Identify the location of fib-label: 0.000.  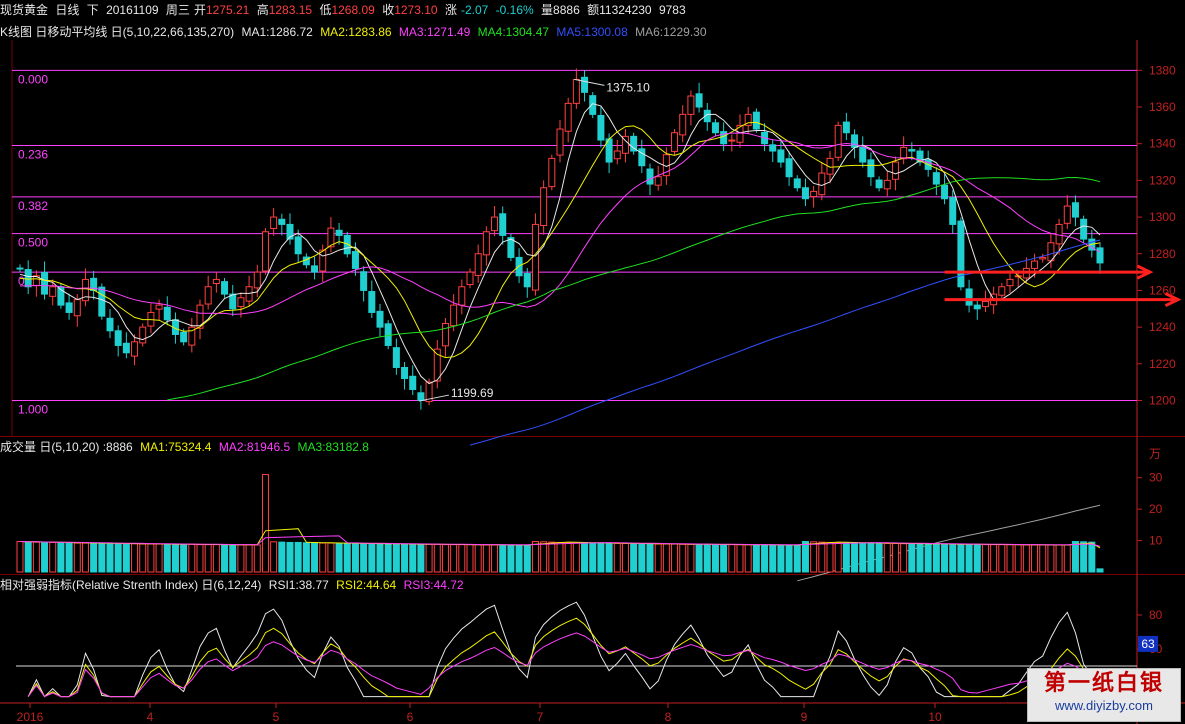
(33, 79).